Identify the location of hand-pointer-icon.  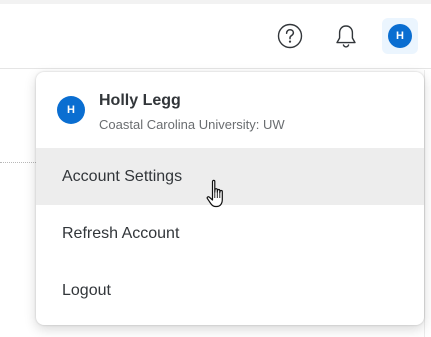
(214, 193).